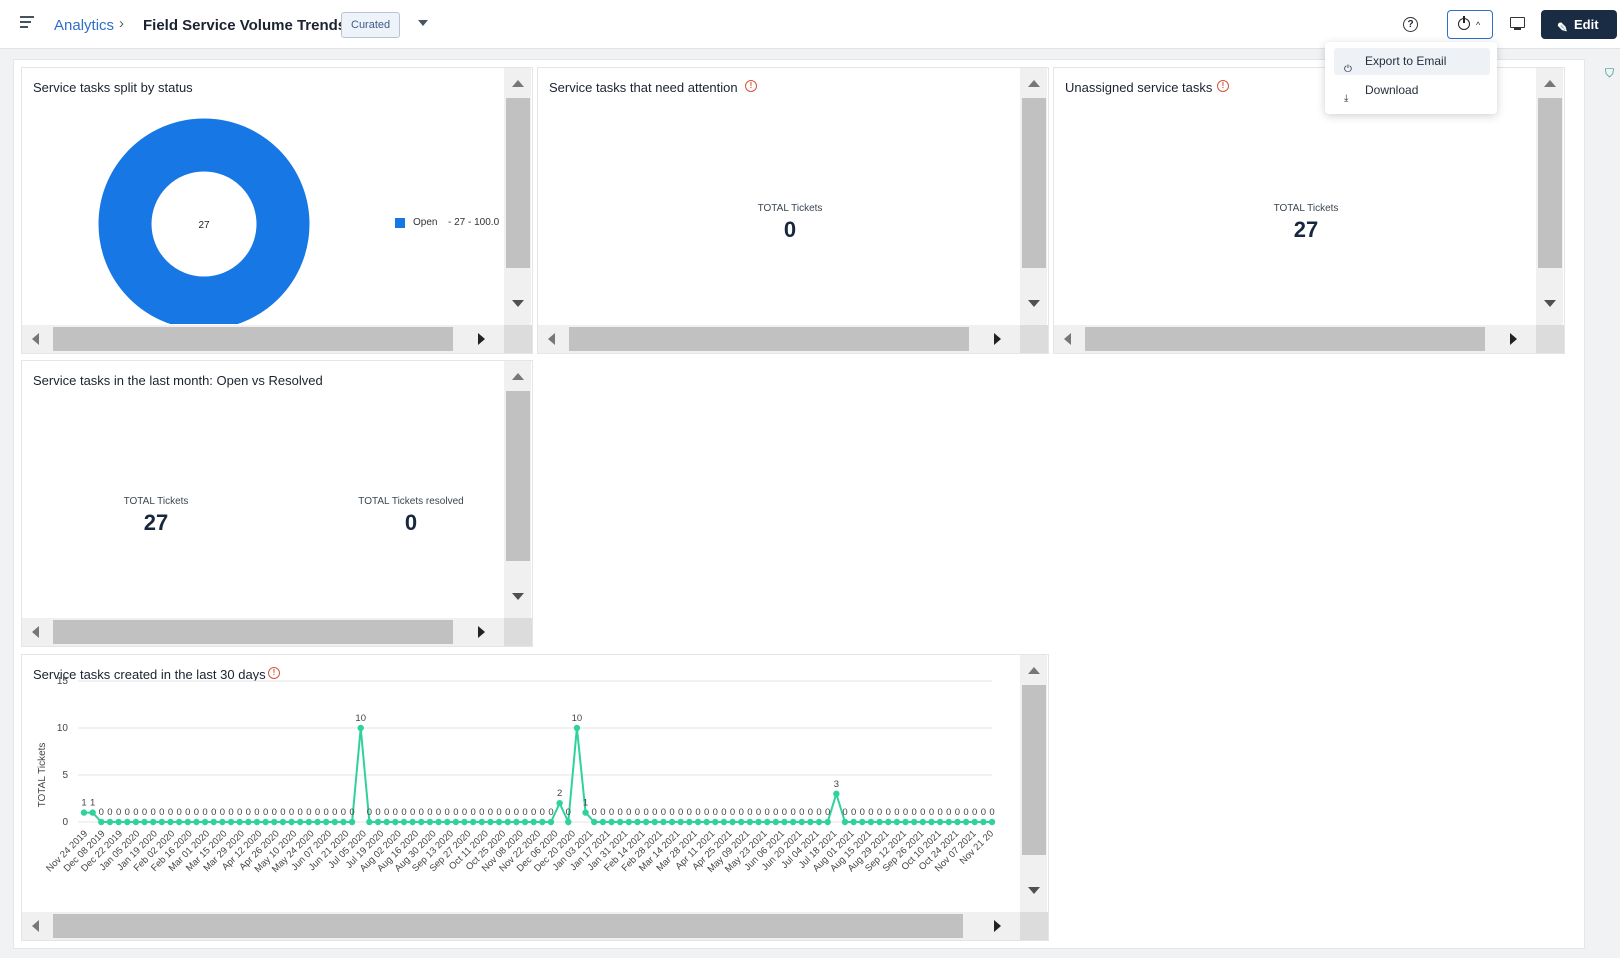  What do you see at coordinates (1579, 24) in the screenshot?
I see `edit-button: ✎ Edit` at bounding box center [1579, 24].